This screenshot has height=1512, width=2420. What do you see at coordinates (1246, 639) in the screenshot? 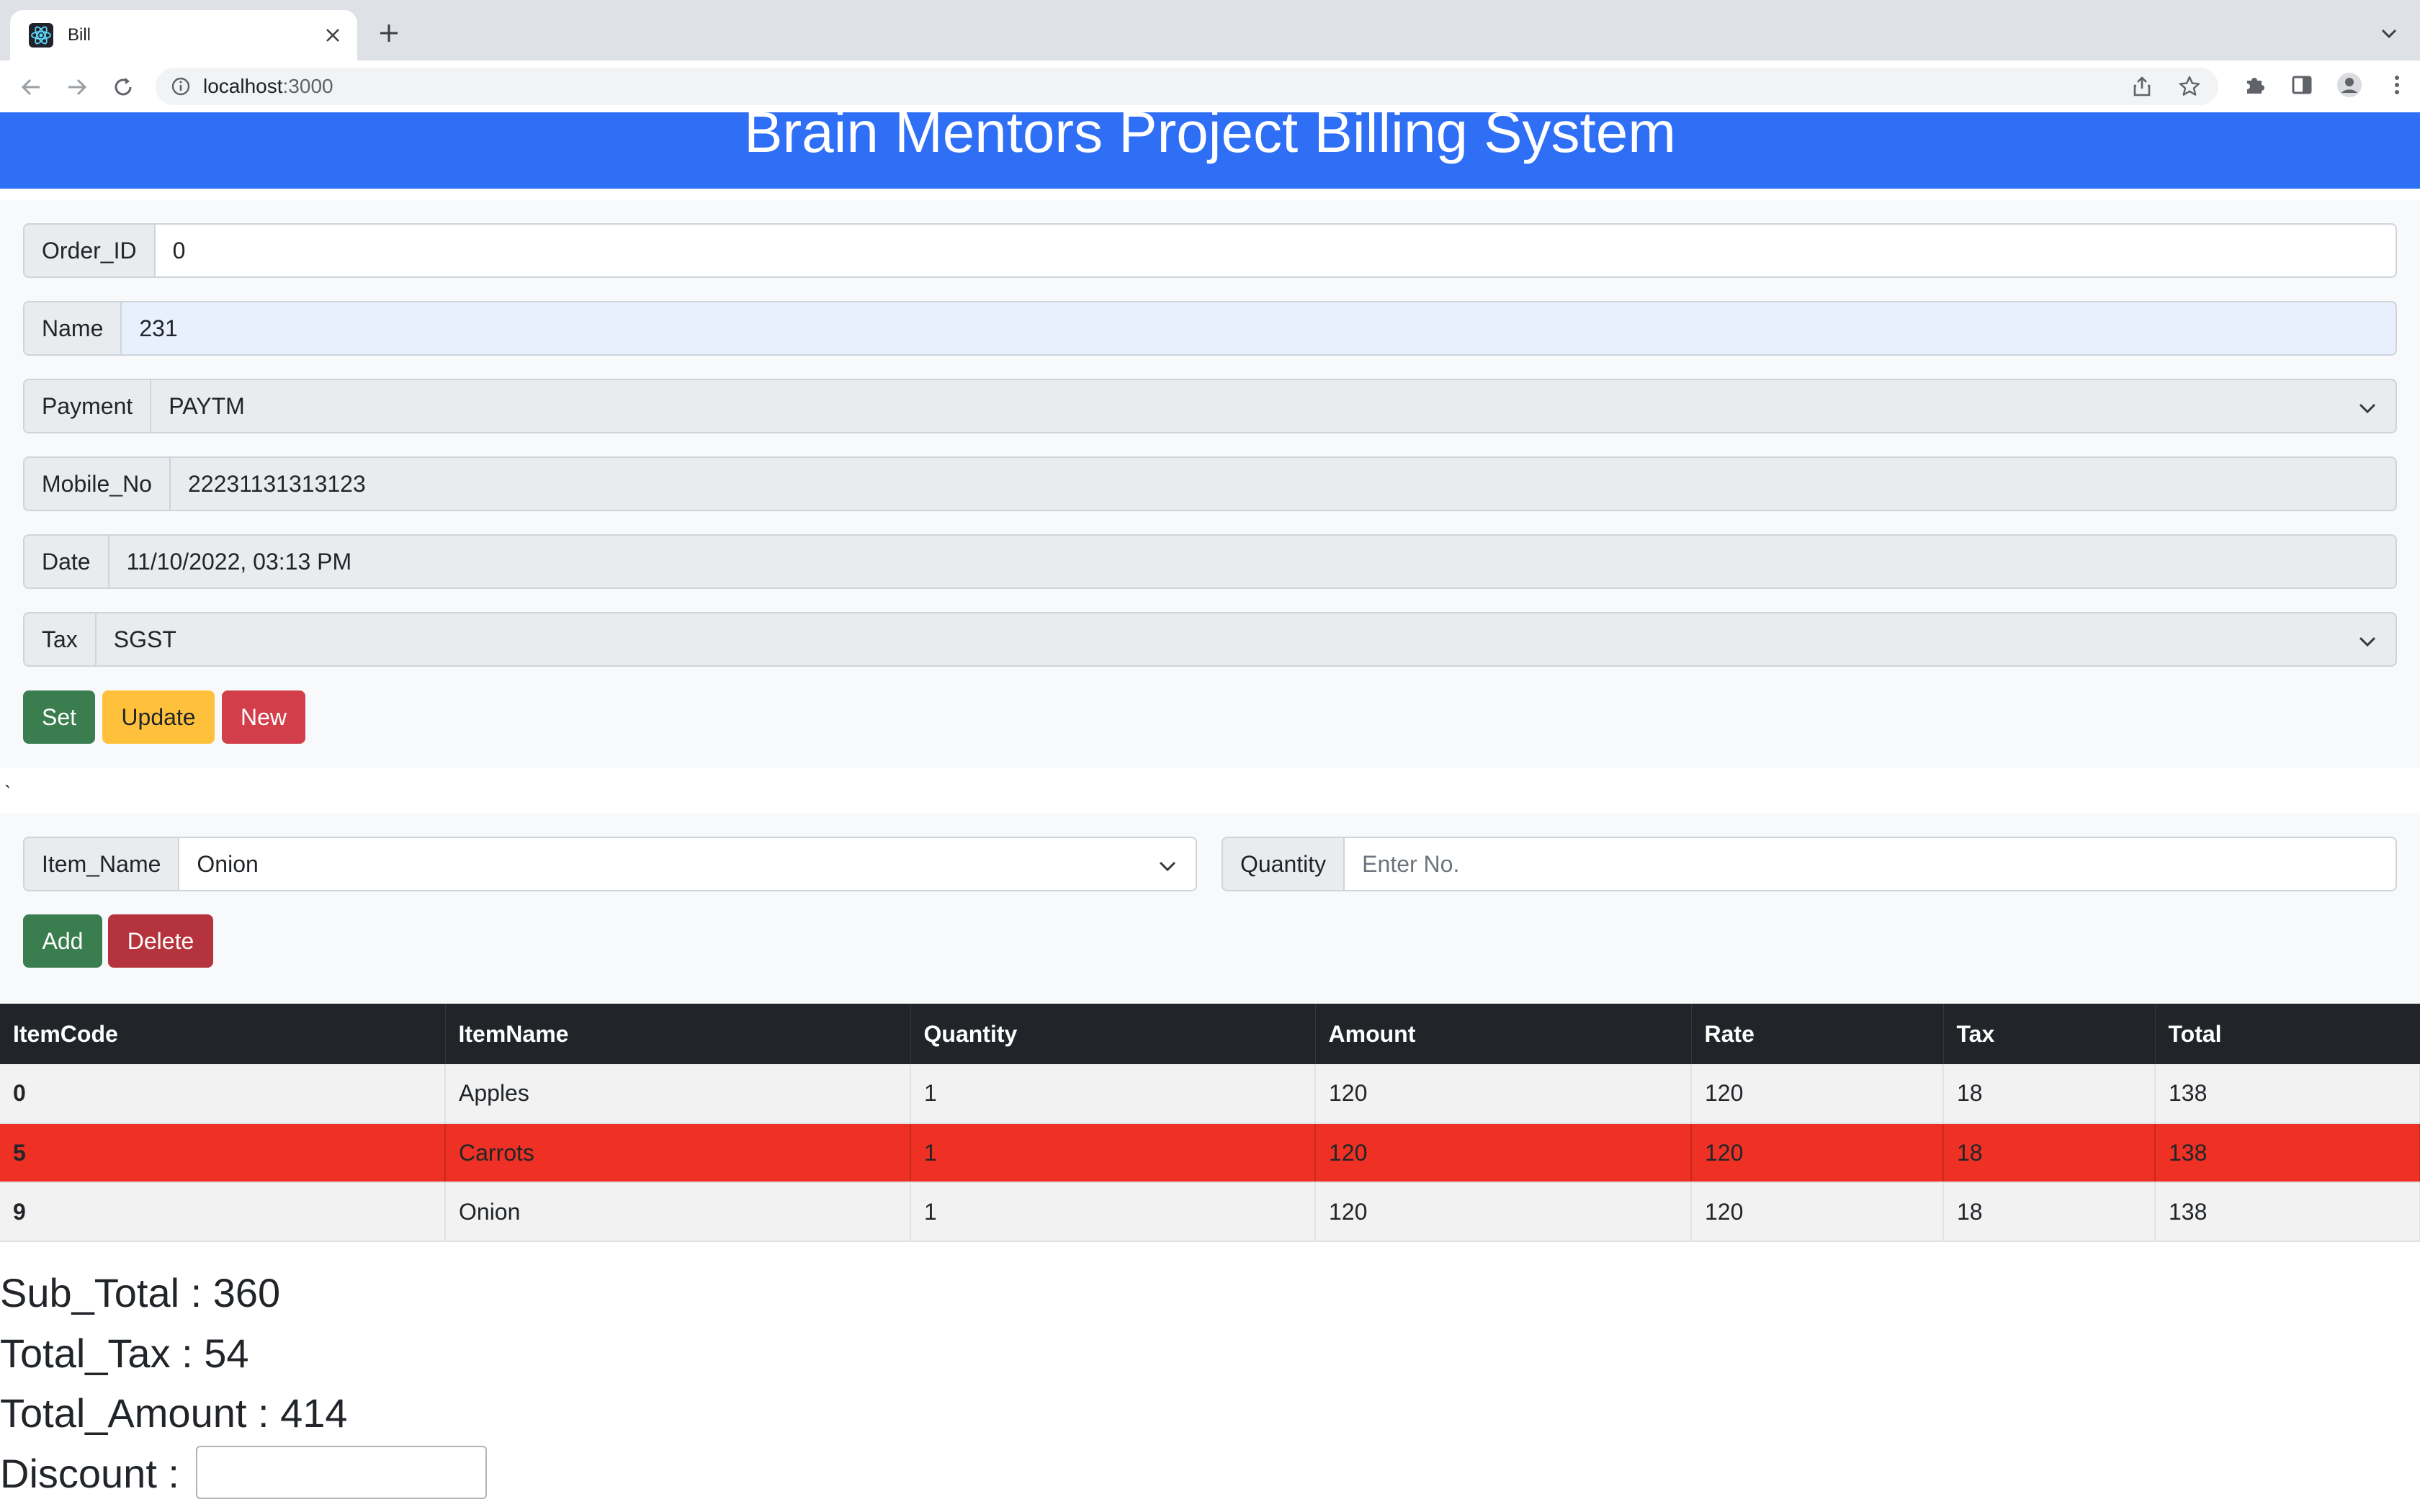
I see `tax-select: SGST` at bounding box center [1246, 639].